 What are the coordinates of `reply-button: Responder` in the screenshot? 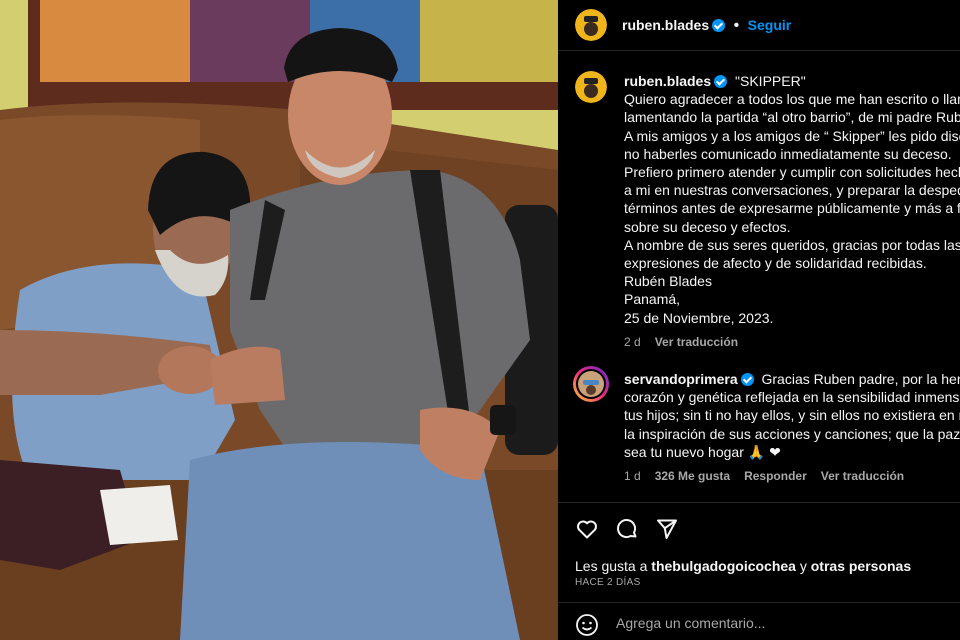 It's located at (775, 476).